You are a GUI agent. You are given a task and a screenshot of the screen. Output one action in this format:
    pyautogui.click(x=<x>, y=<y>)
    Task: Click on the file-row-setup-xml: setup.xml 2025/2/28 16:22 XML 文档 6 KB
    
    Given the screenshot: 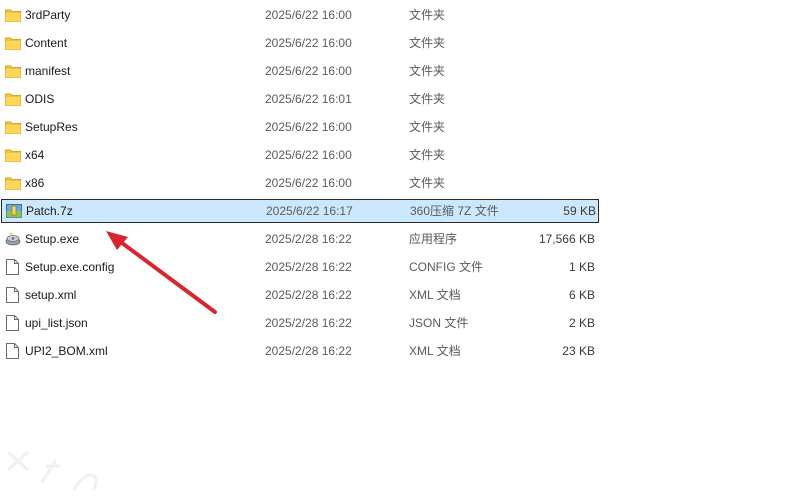 What is the action you would take?
    pyautogui.click(x=300, y=295)
    